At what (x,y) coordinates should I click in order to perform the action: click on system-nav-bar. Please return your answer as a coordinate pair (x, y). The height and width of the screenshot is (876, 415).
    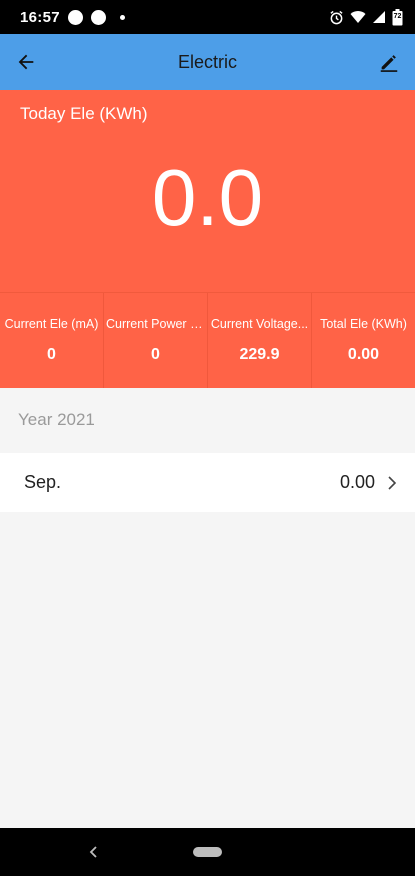
    Looking at the image, I should click on (207, 852).